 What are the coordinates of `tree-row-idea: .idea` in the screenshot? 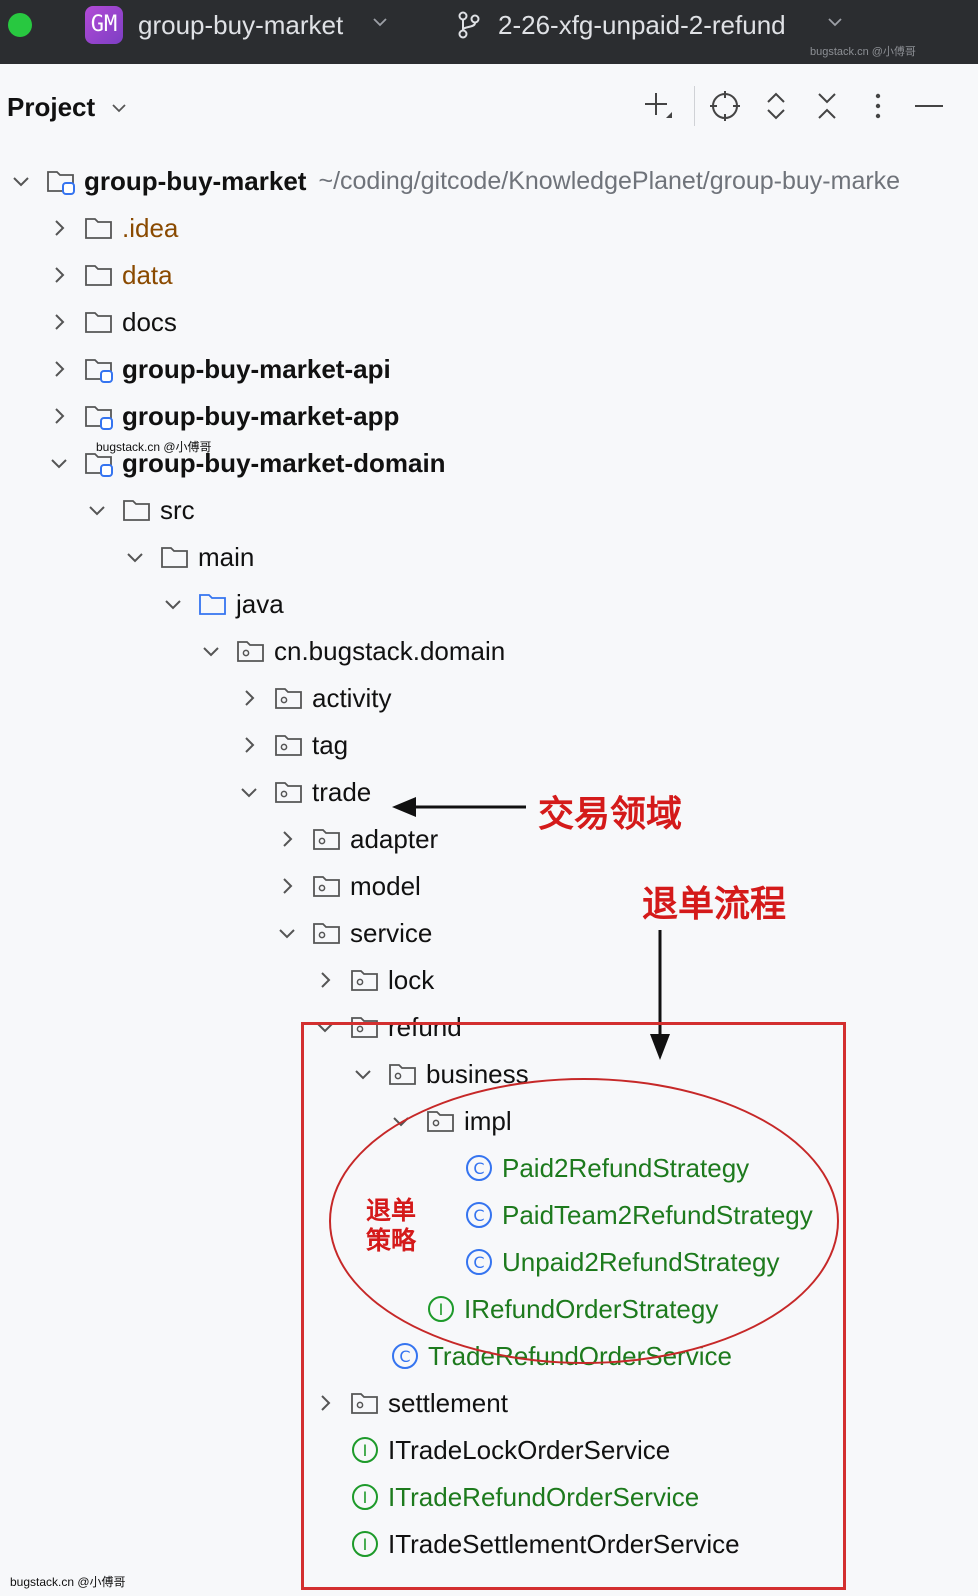 It's located at (113, 228).